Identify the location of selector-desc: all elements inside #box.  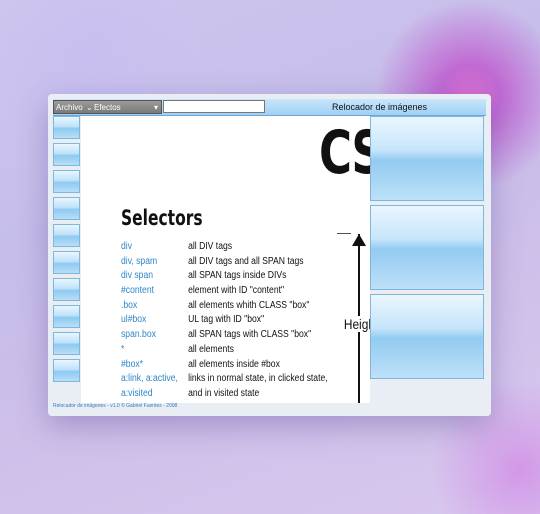
(234, 364).